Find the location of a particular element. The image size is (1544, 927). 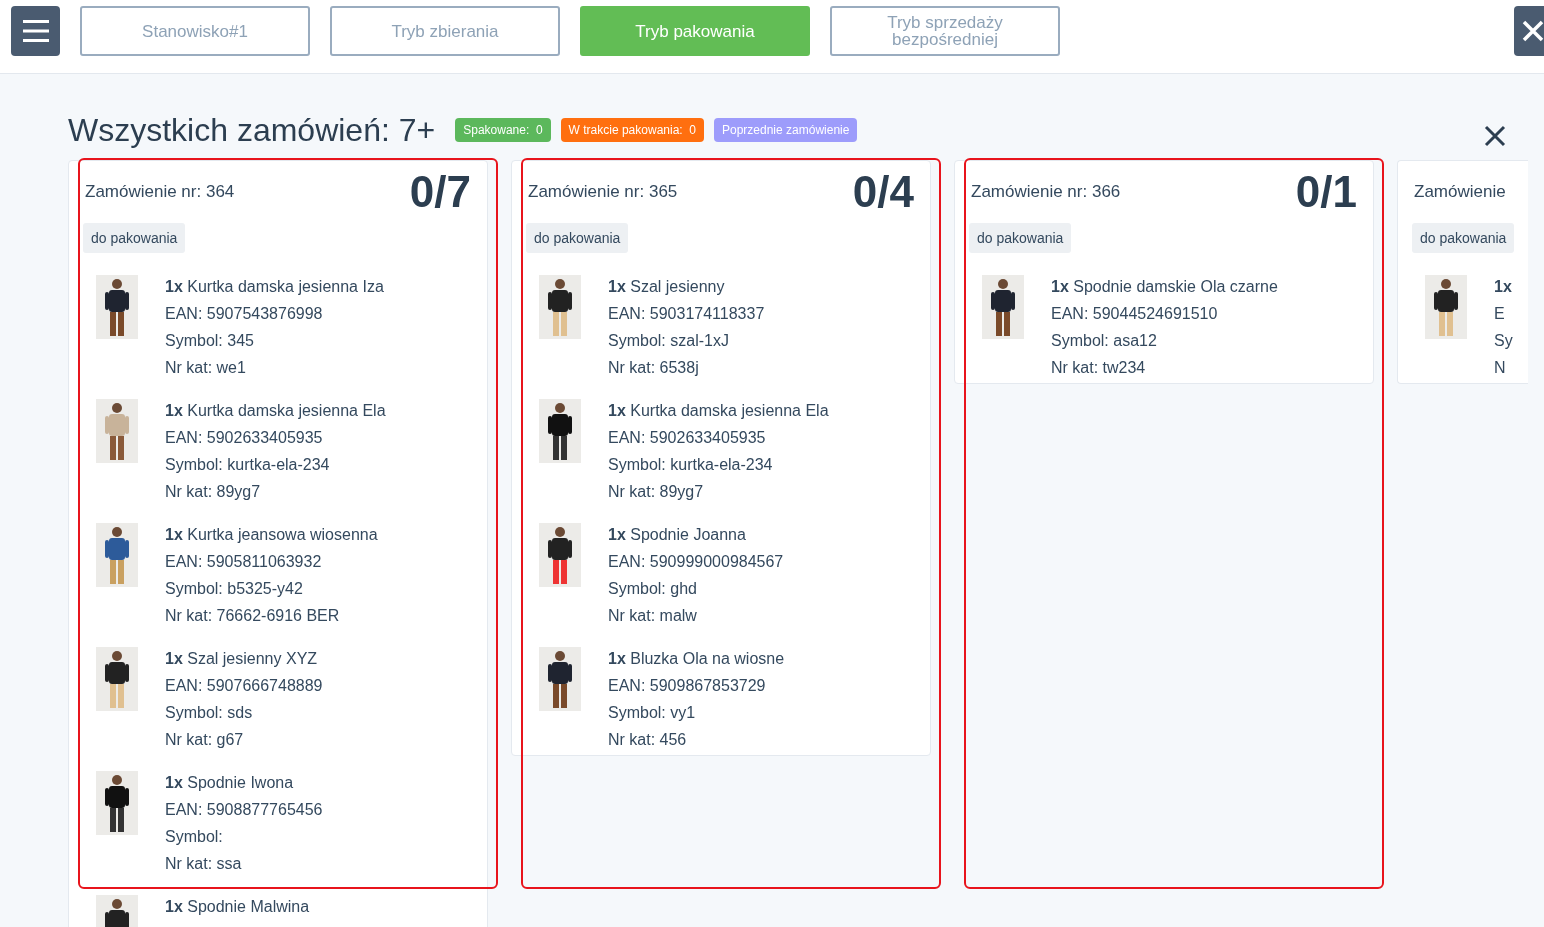

product-detail: Nr kat: ssa is located at coordinates (204, 864).